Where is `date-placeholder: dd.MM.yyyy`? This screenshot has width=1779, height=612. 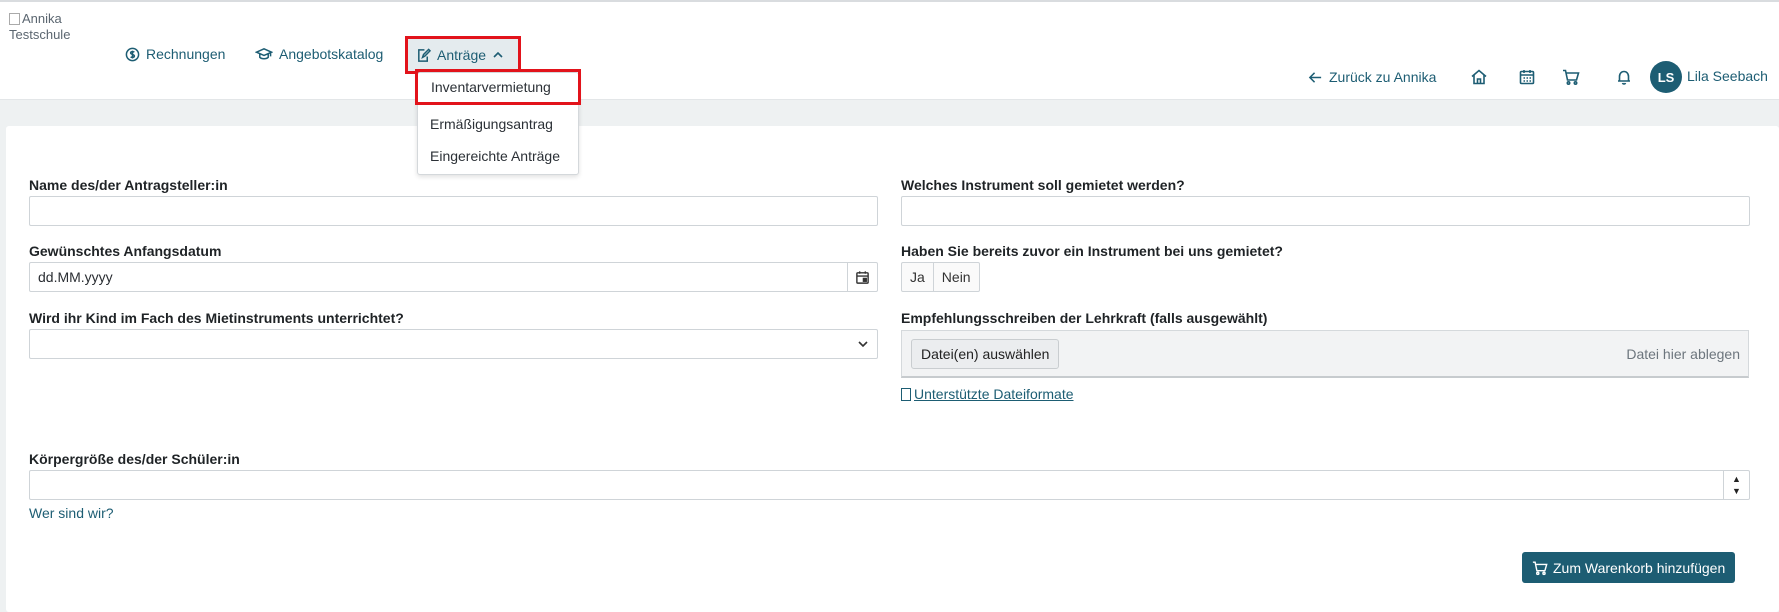 date-placeholder: dd.MM.yyyy is located at coordinates (75, 277).